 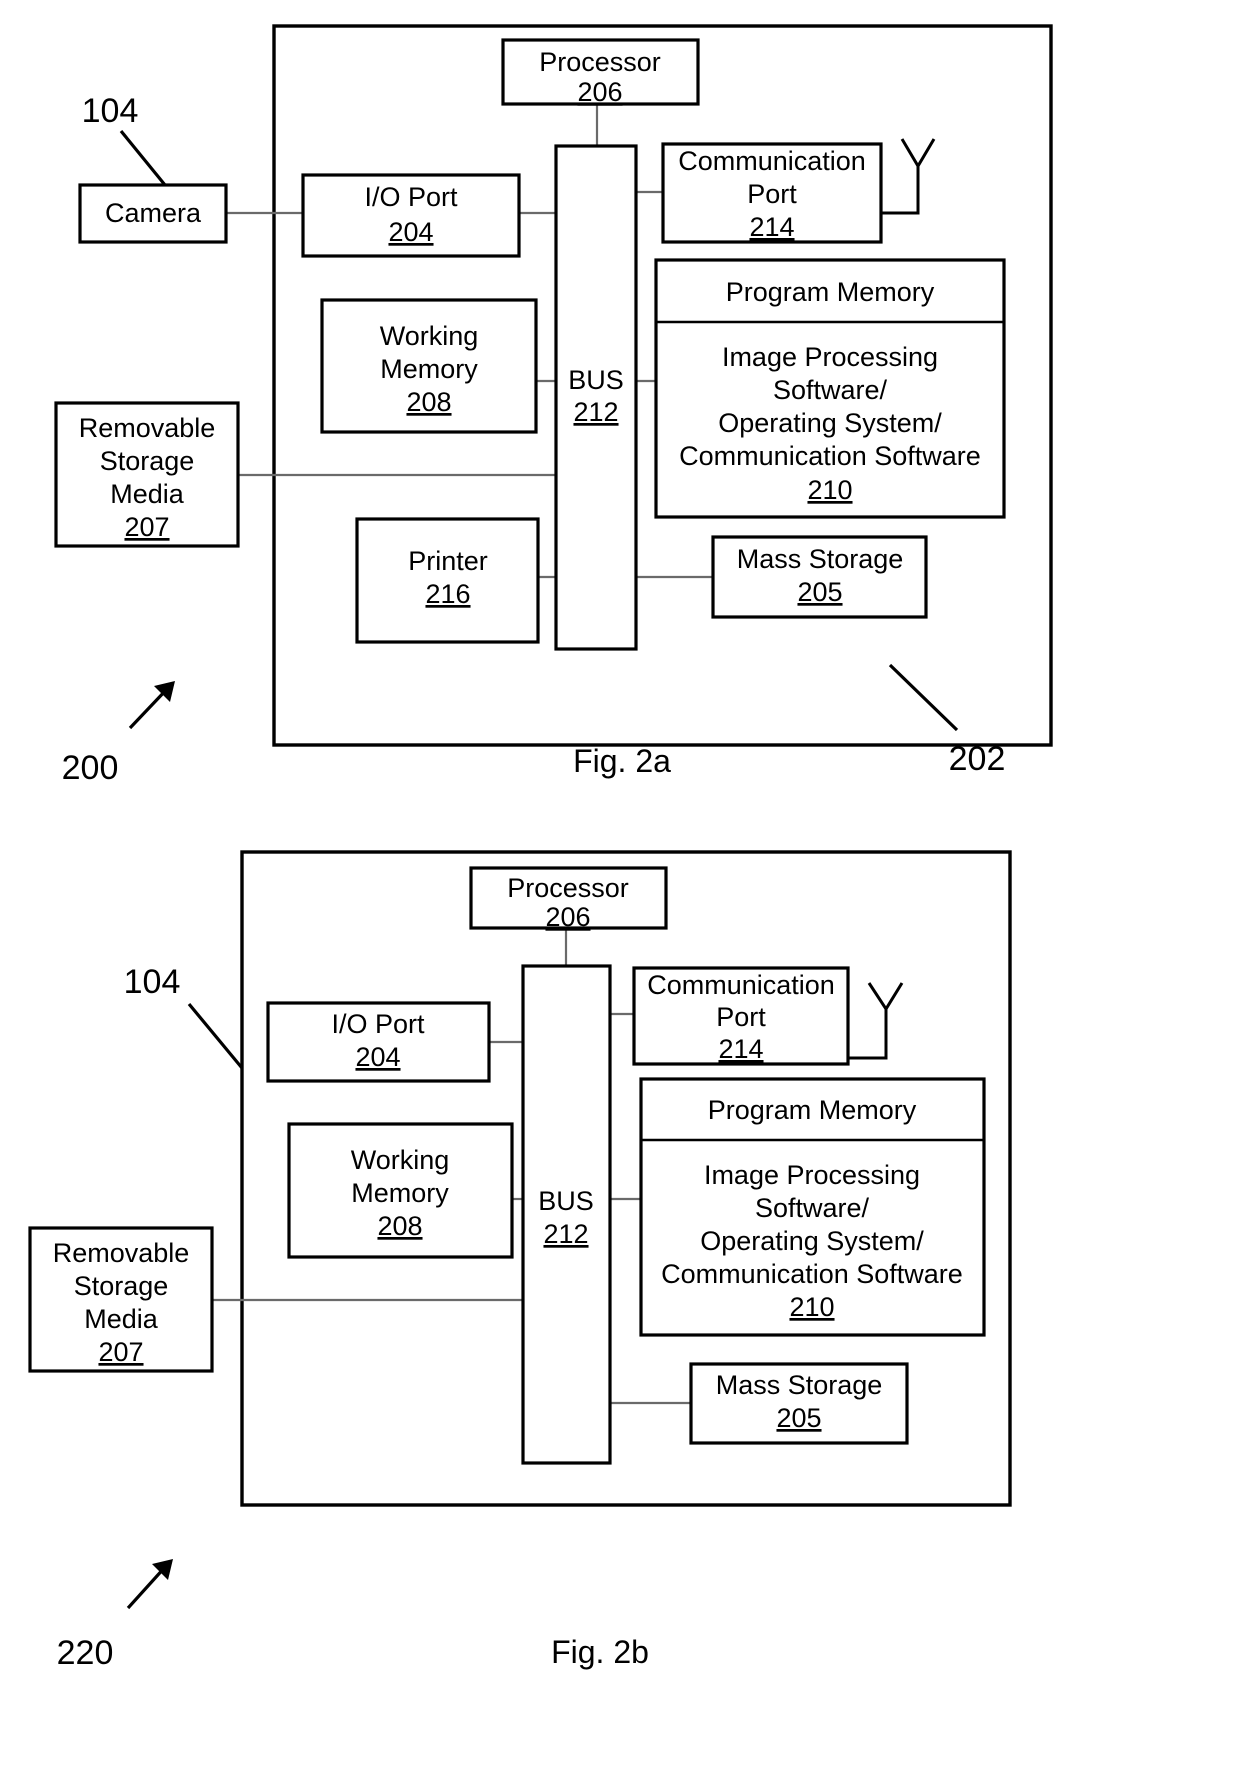 I want to click on fig2a-ref-202: 202, so click(x=977, y=759).